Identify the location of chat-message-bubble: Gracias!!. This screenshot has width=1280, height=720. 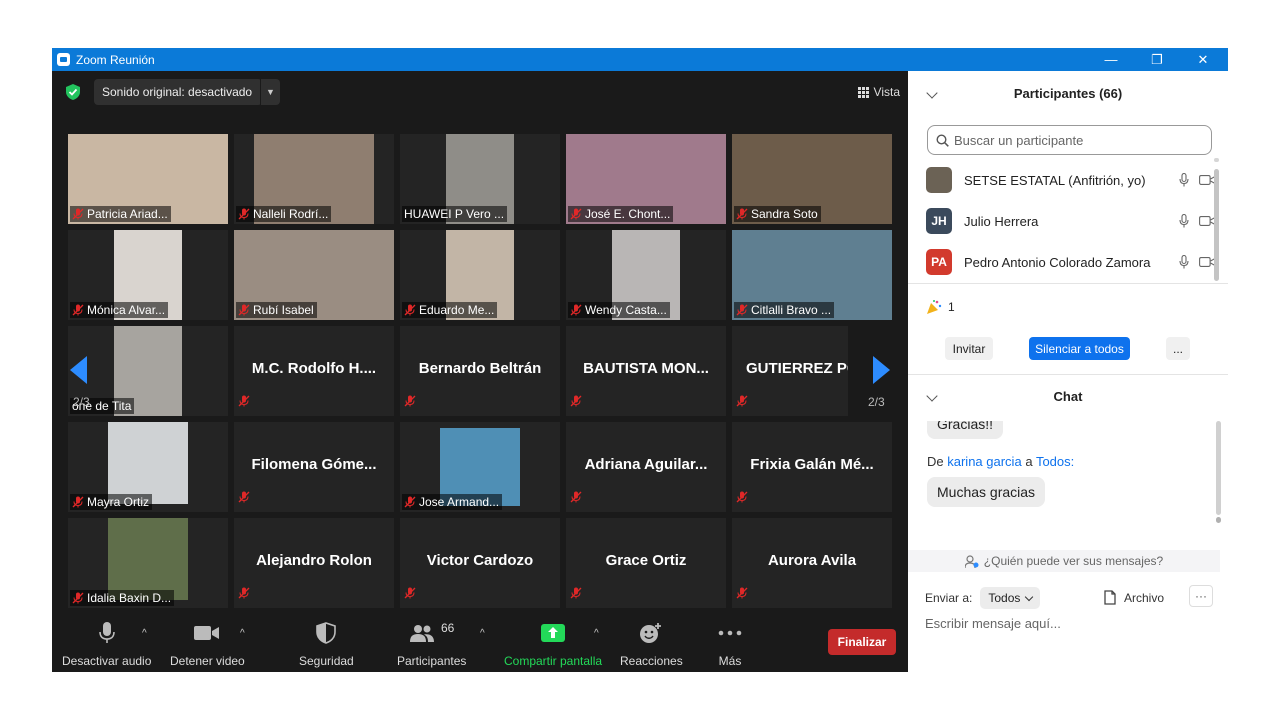
(965, 430).